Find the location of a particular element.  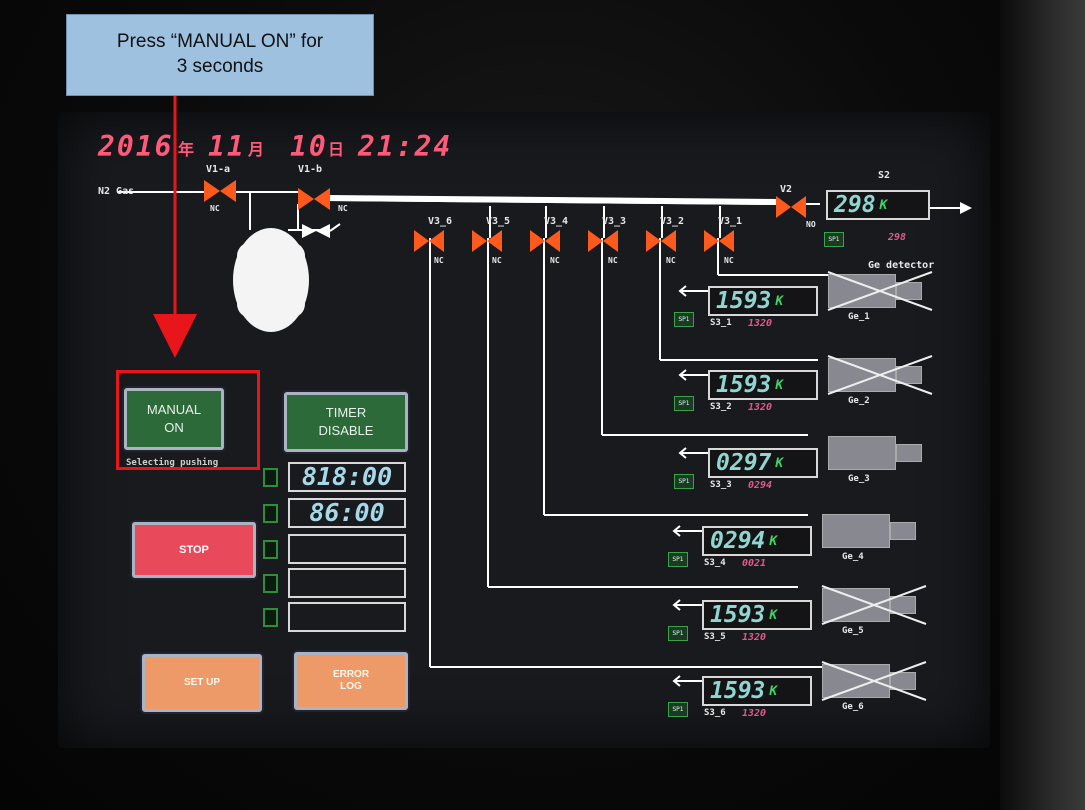

valve-v2-icon is located at coordinates (791, 207).